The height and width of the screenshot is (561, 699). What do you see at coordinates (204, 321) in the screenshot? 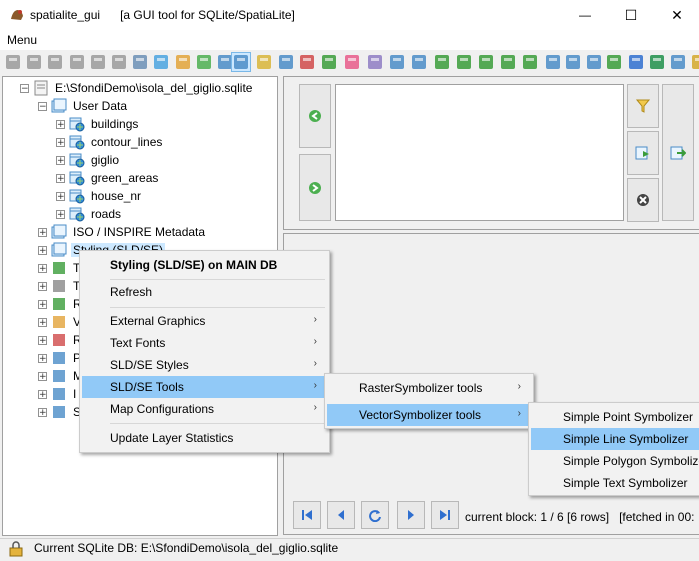
I see `menu-item-external-graphics: External Graphics ›` at bounding box center [204, 321].